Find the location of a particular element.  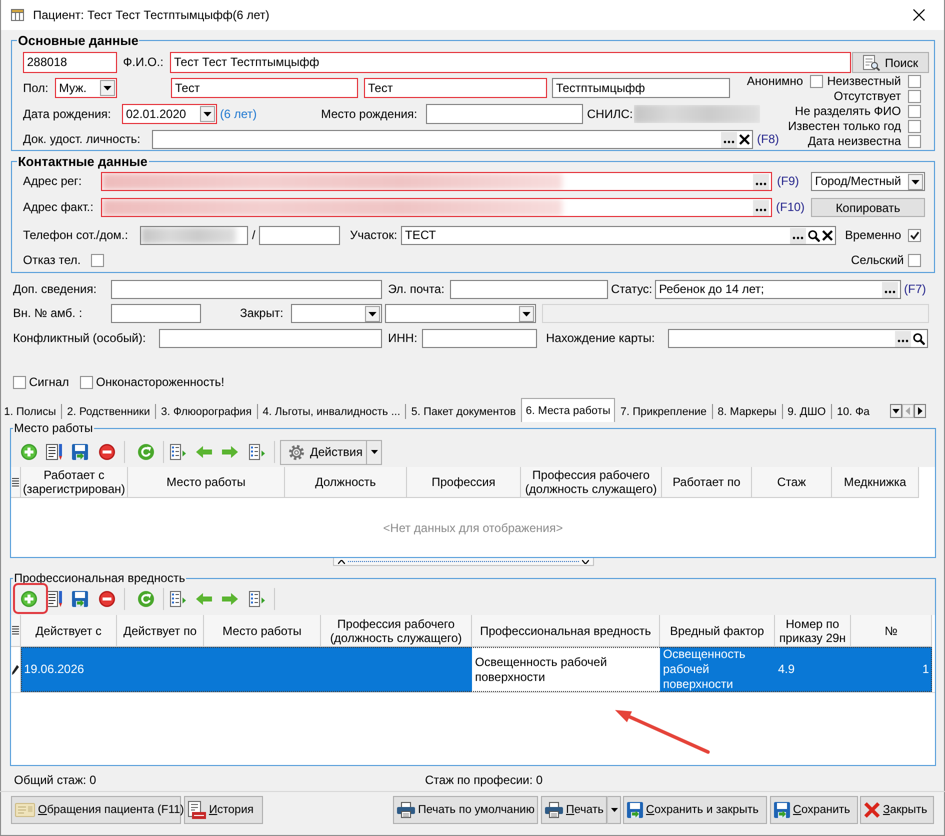

caret-down-icon is located at coordinates (896, 411).